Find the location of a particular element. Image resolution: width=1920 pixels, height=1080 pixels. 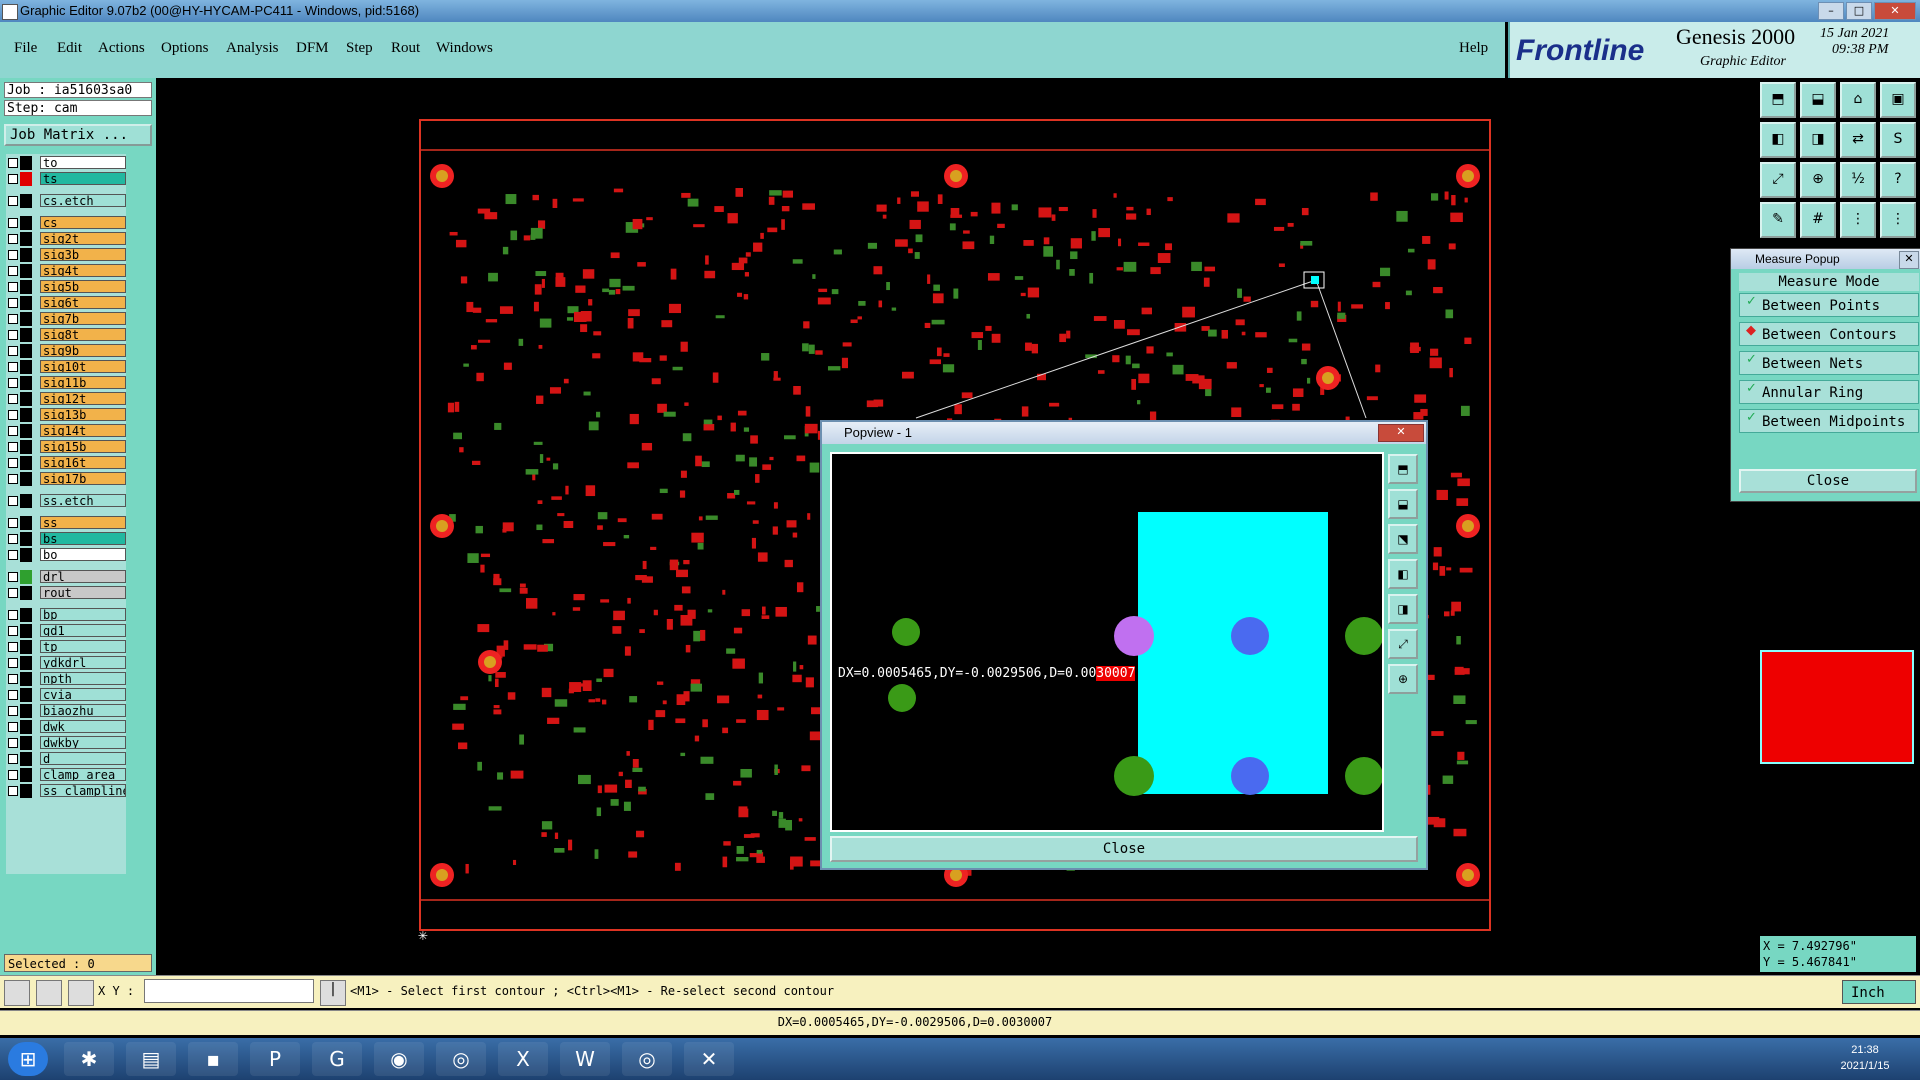

popview-pan-left-icon: ◧ is located at coordinates (1403, 574).